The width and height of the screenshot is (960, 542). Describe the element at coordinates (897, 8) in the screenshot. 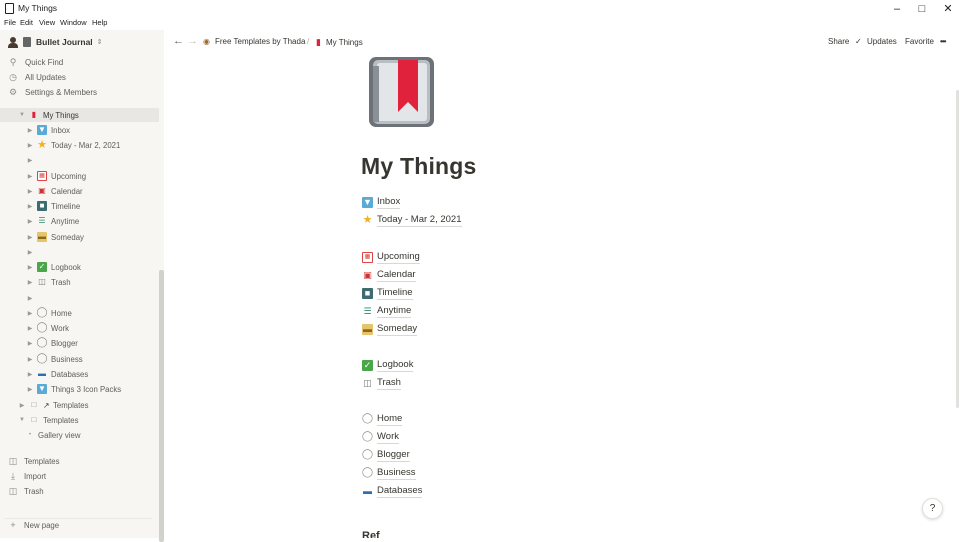

I see `minimize-icon: –` at that location.